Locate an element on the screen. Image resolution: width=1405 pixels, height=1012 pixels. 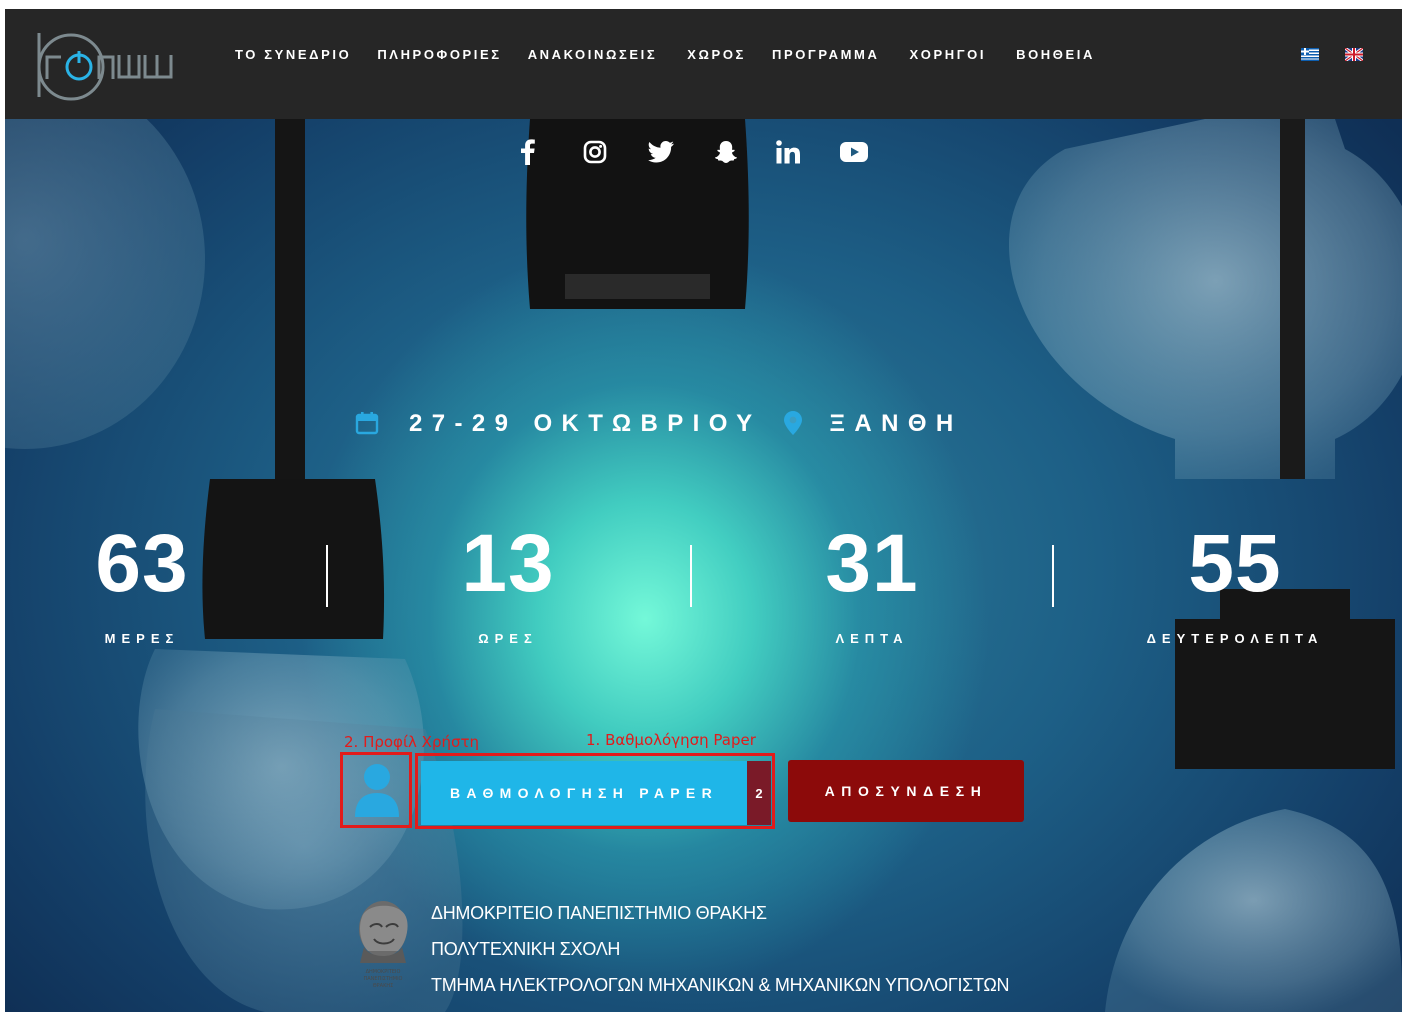
language-switcher is located at coordinates (1332, 54).